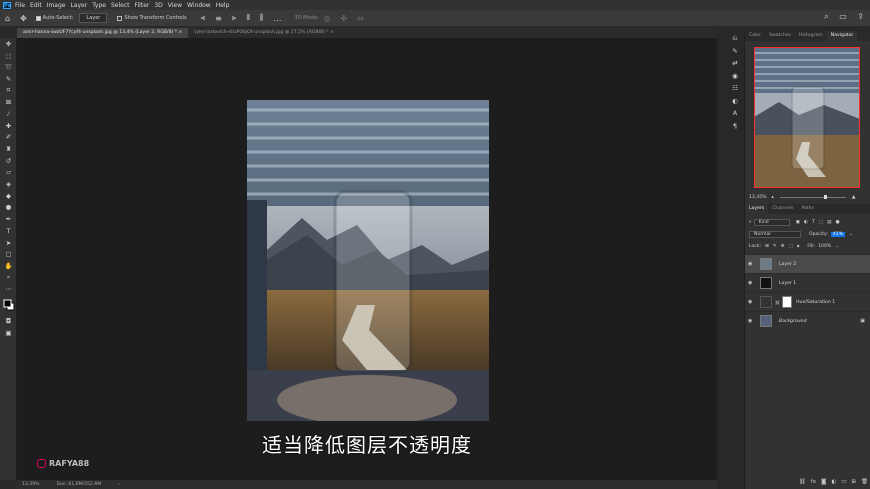 This screenshot has width=870, height=489. I want to click on distribute-vertical-icon: ⫼, so click(262, 18).